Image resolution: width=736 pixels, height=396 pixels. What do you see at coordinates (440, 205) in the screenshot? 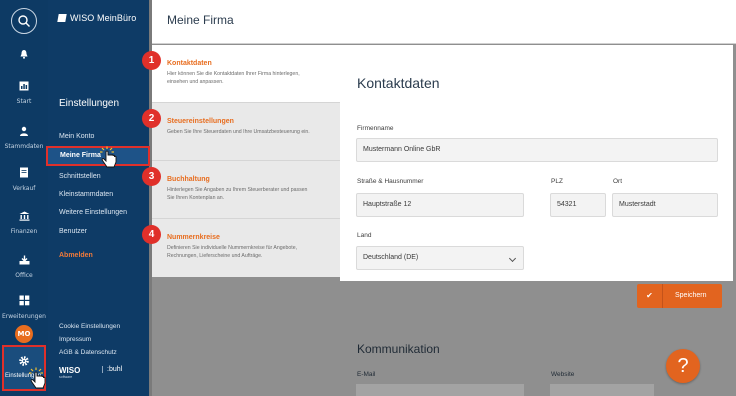
I see `street-input: Hauptstraße 12` at bounding box center [440, 205].